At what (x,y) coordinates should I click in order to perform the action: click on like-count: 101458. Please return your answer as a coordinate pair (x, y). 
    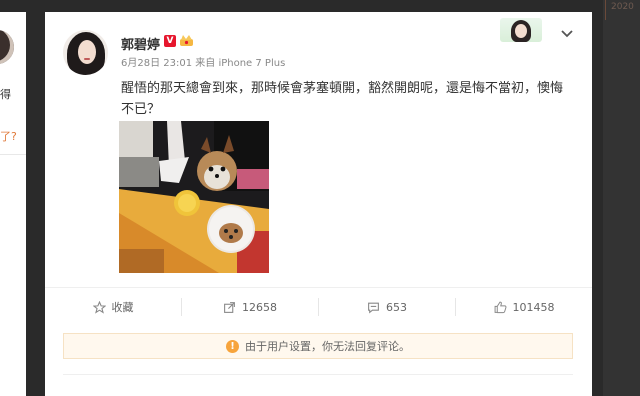
    Looking at the image, I should click on (533, 307).